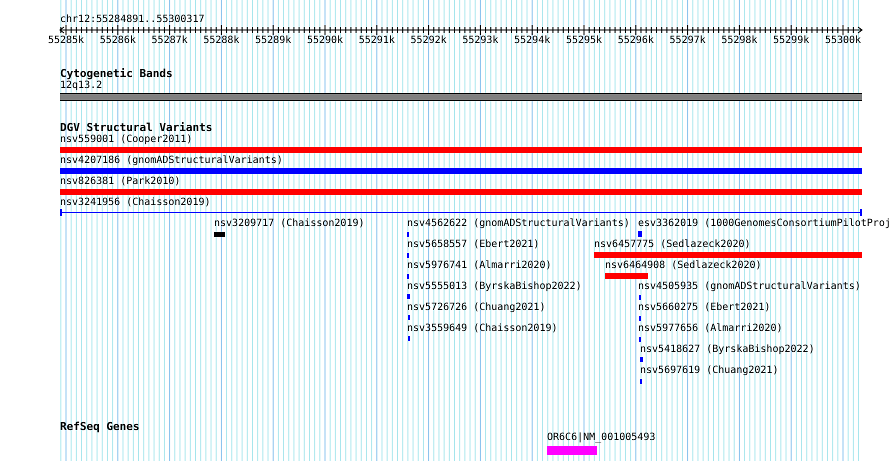  Describe the element at coordinates (843, 41) in the screenshot. I see `ruler-tick-label: 55300k` at that location.